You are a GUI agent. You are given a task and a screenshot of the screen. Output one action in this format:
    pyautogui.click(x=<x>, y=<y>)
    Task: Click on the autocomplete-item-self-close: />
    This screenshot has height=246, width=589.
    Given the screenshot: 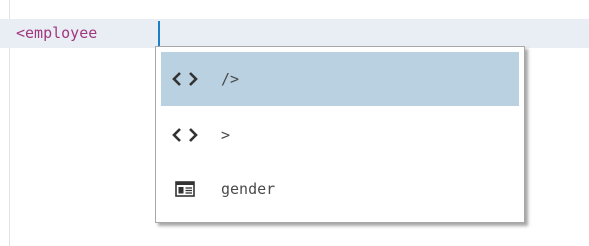 What is the action you would take?
    pyautogui.click(x=340, y=79)
    